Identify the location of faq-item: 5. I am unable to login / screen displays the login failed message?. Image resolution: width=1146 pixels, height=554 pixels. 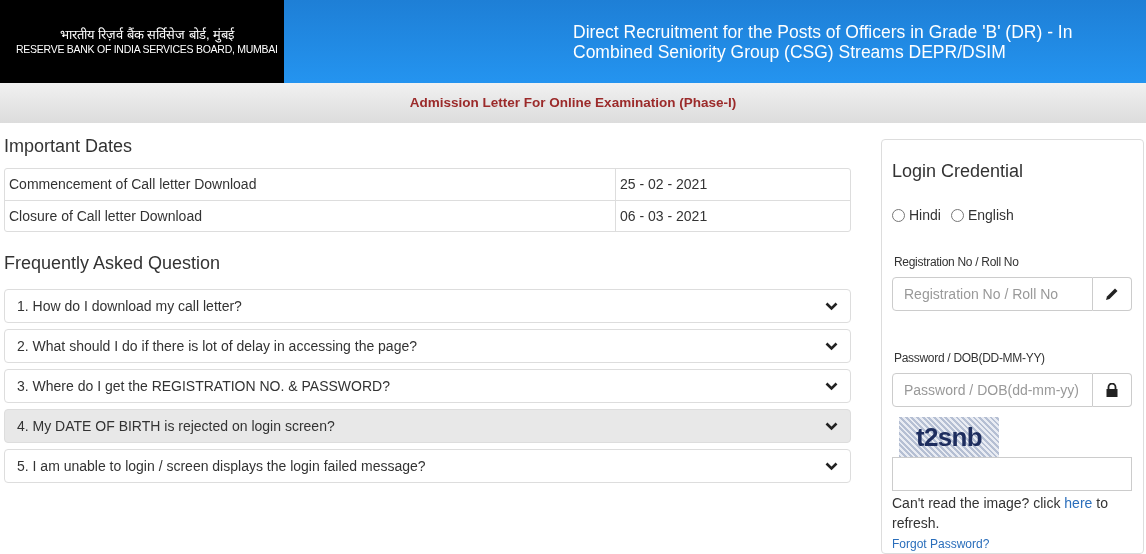
(427, 466).